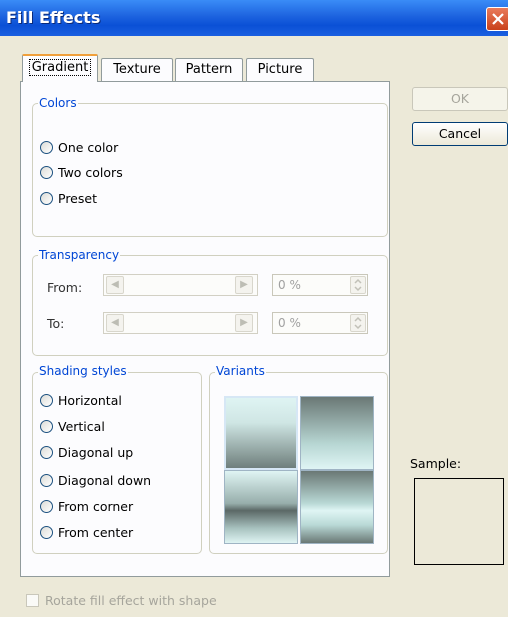 This screenshot has height=617, width=508. Describe the element at coordinates (90, 172) in the screenshot. I see `radio-two-colors-label: Two colors` at that location.